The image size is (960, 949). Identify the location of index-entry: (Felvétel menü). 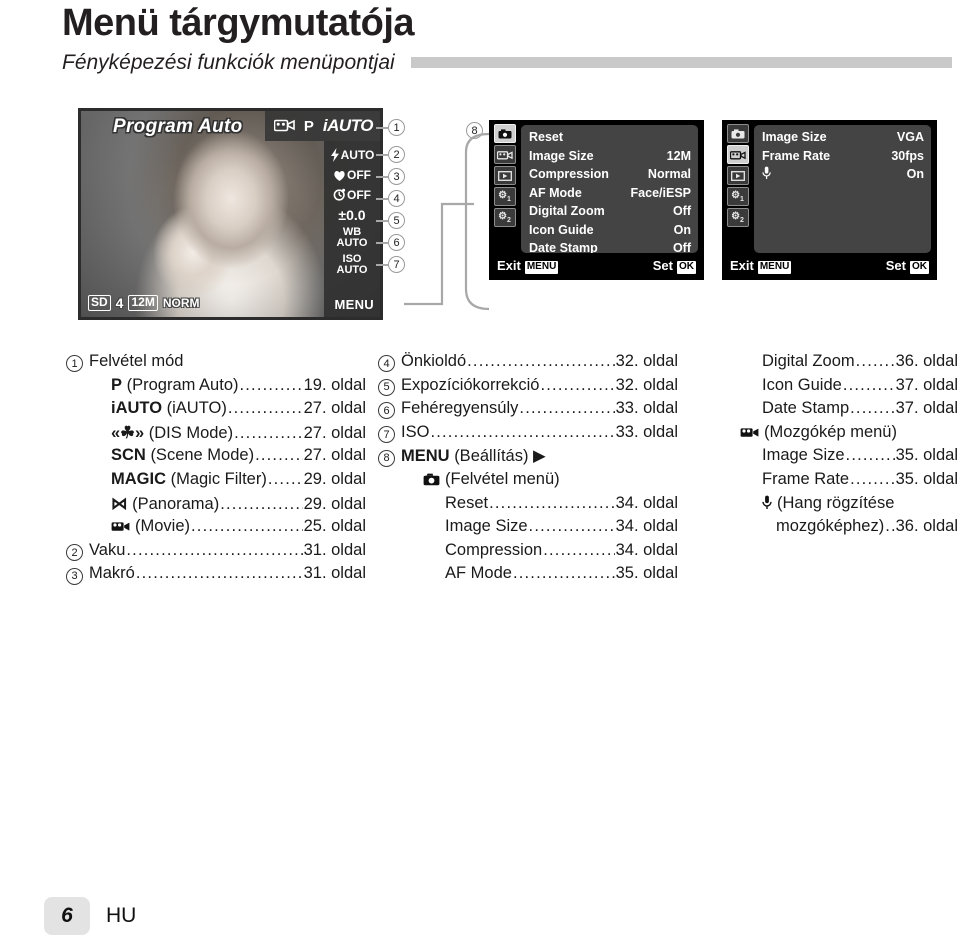
(528, 482).